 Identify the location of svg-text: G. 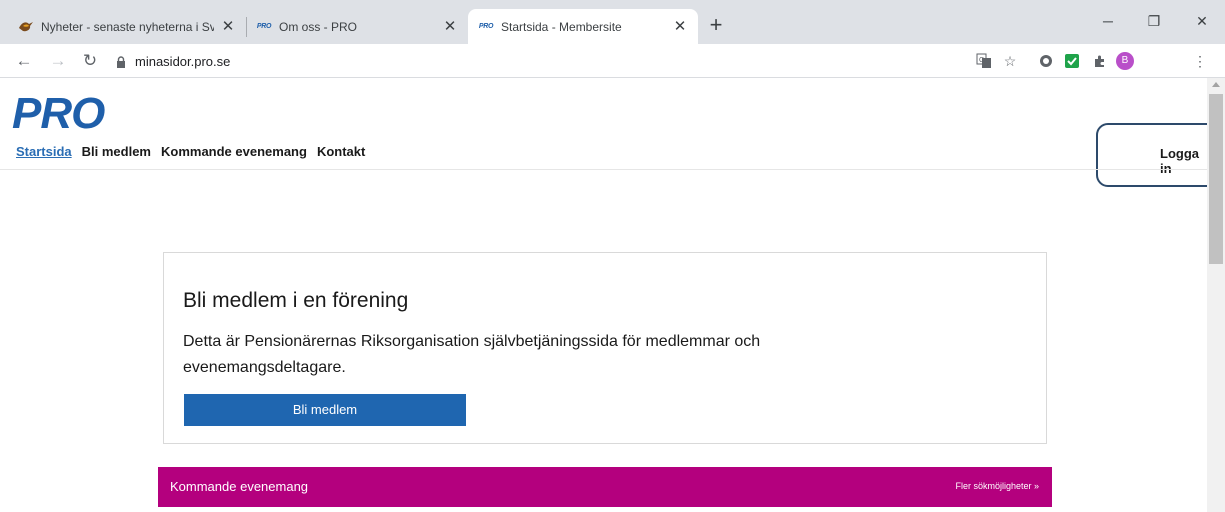
(981, 60).